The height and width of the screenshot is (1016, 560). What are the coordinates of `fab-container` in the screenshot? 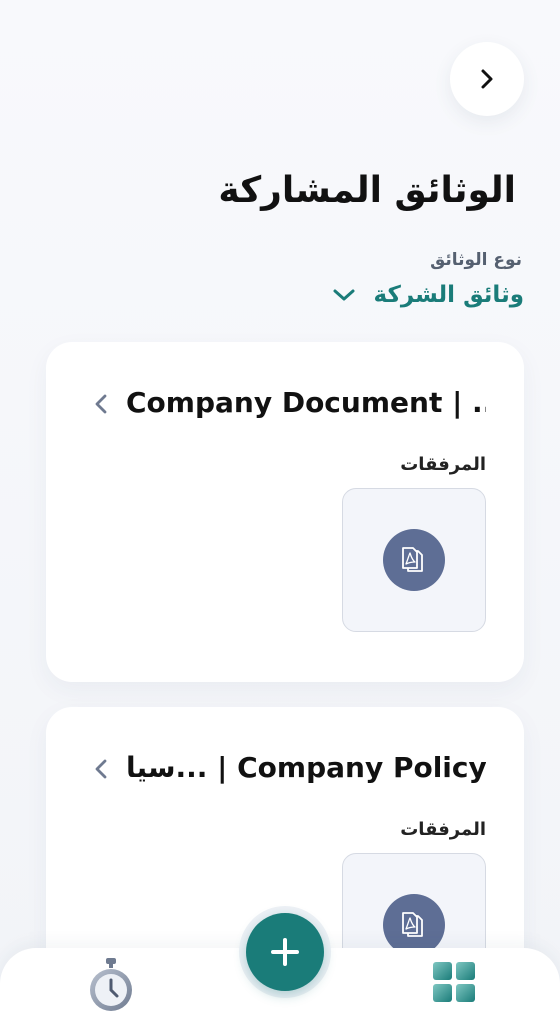 It's located at (285, 952).